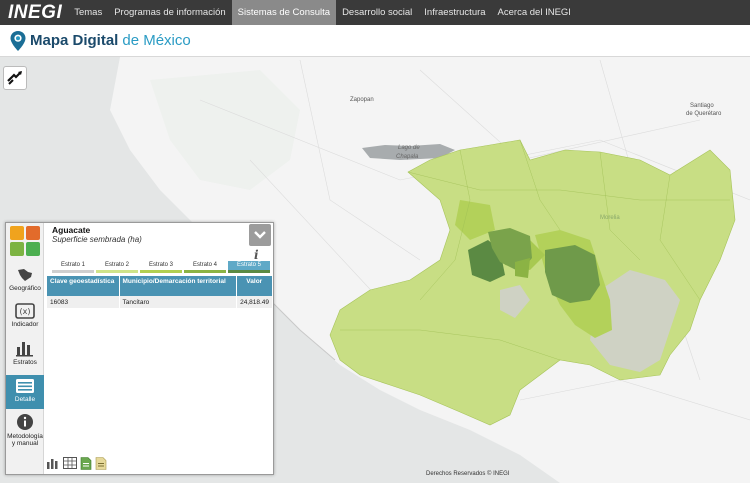 This screenshot has width=750, height=483. I want to click on panel-title: Aguacate, so click(71, 230).